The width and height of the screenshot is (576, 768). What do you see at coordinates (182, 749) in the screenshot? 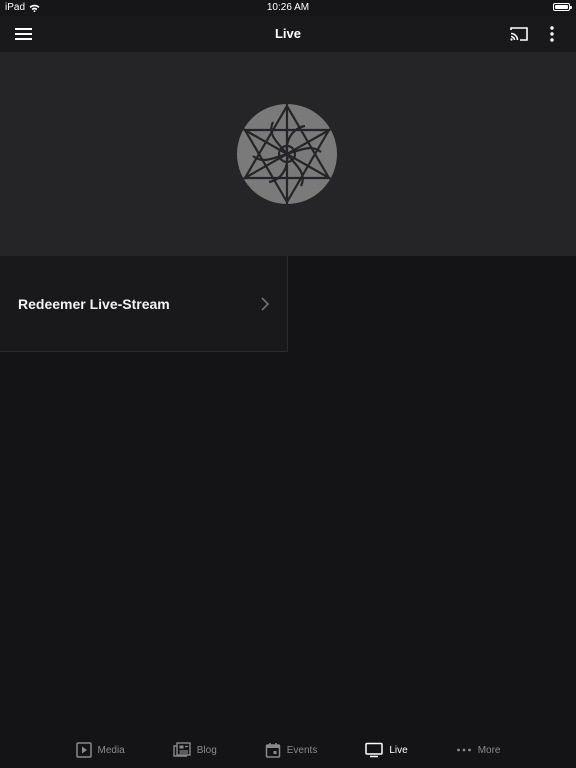
I see `newspaper-icon` at bounding box center [182, 749].